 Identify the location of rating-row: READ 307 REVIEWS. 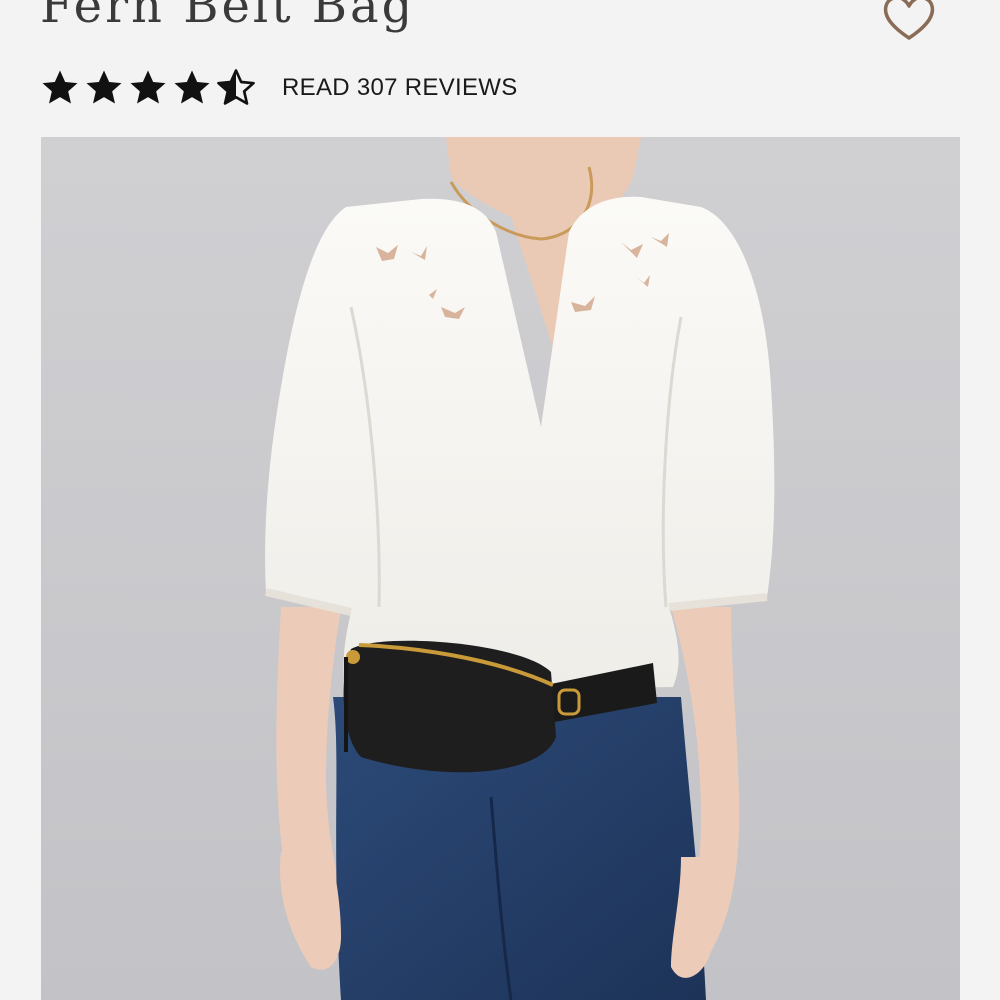
(279, 88).